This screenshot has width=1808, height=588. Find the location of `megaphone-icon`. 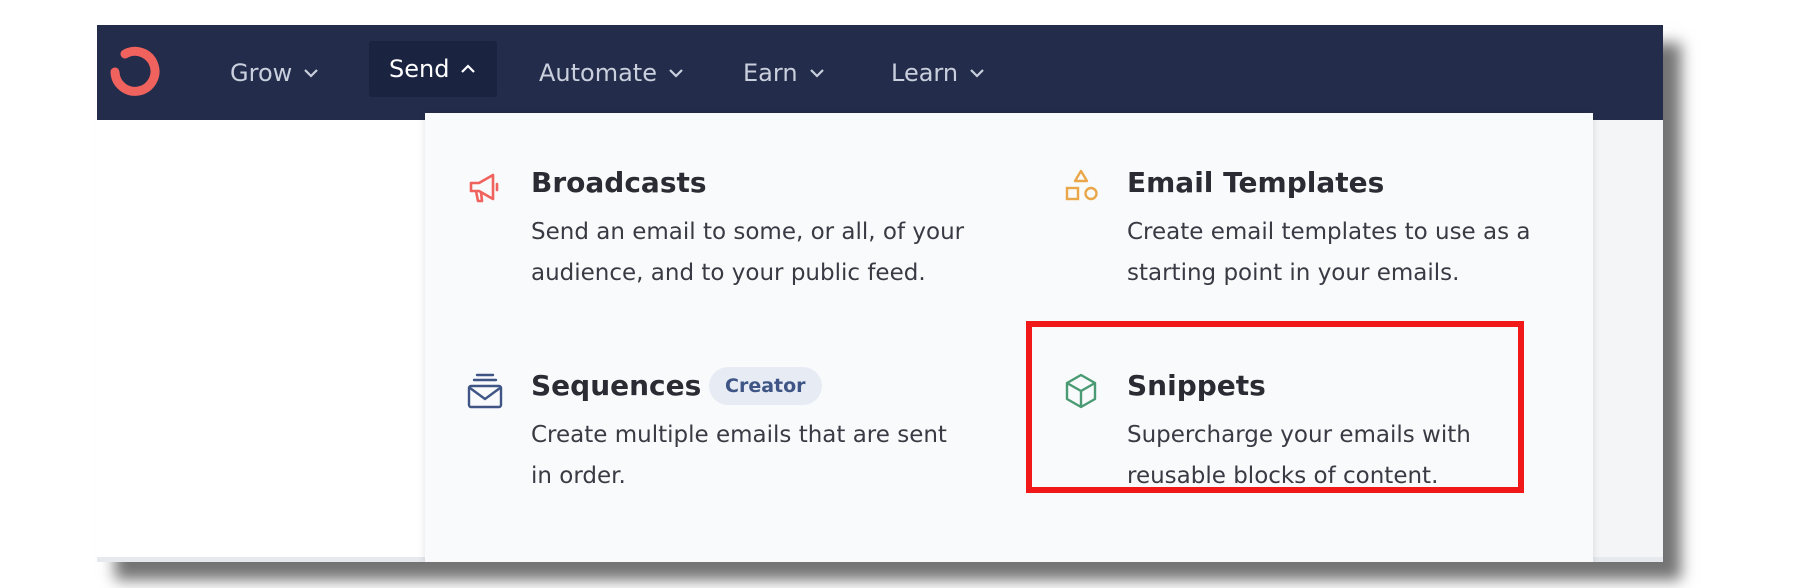

megaphone-icon is located at coordinates (484, 188).